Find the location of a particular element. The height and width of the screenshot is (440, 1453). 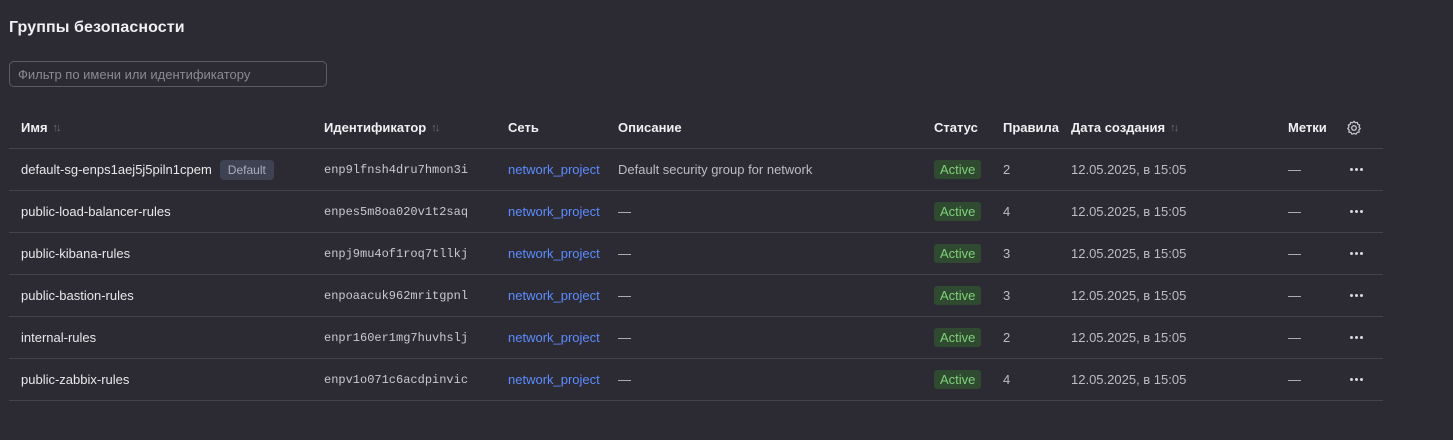

group-id: enp9lfnsh4dru7hmon3i is located at coordinates (396, 169).